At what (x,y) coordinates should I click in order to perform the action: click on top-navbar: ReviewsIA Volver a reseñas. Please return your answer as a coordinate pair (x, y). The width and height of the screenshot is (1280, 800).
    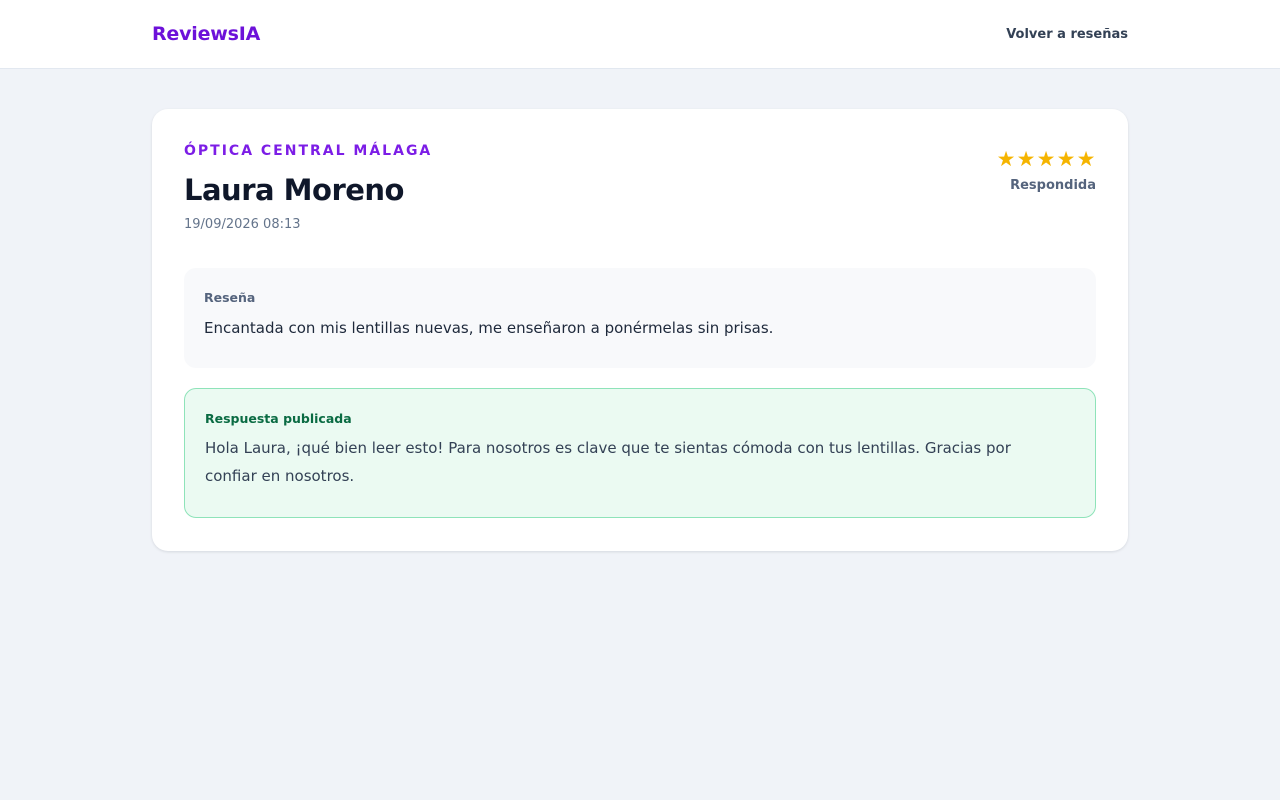
    Looking at the image, I should click on (640, 34).